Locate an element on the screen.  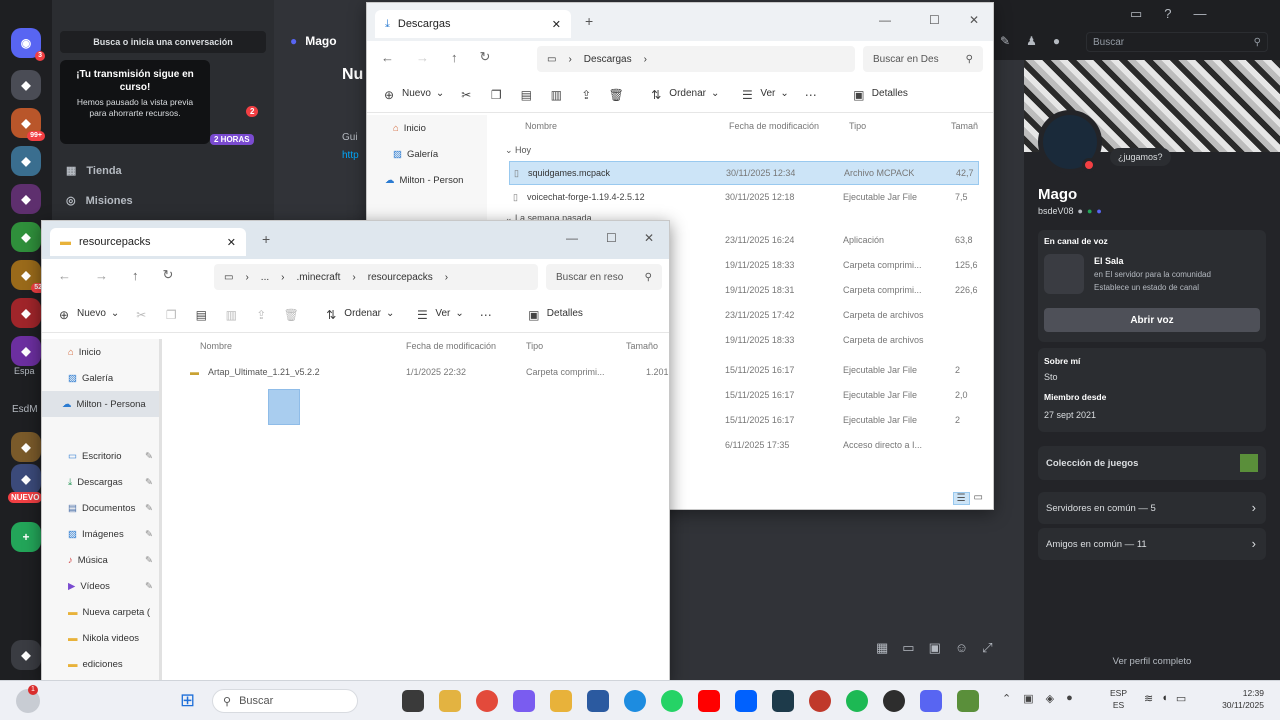
nav-item-gallery: ▨ Galería is located at coordinates (427, 154).